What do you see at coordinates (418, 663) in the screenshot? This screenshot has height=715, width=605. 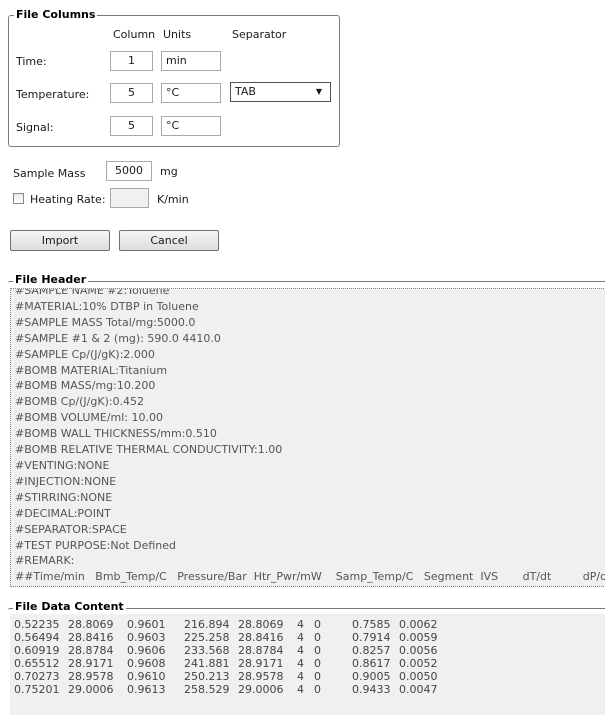 I see `table-cell: 0.0052` at bounding box center [418, 663].